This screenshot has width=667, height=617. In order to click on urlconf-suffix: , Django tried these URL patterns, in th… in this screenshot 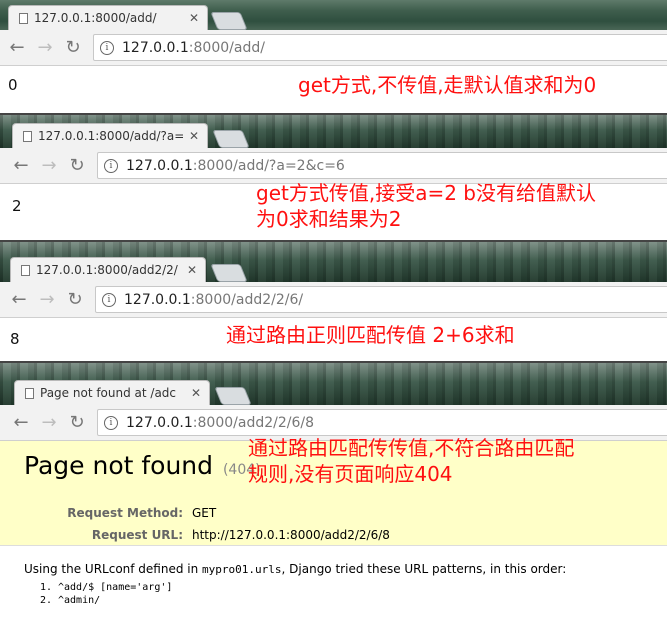, I will do `click(424, 569)`.